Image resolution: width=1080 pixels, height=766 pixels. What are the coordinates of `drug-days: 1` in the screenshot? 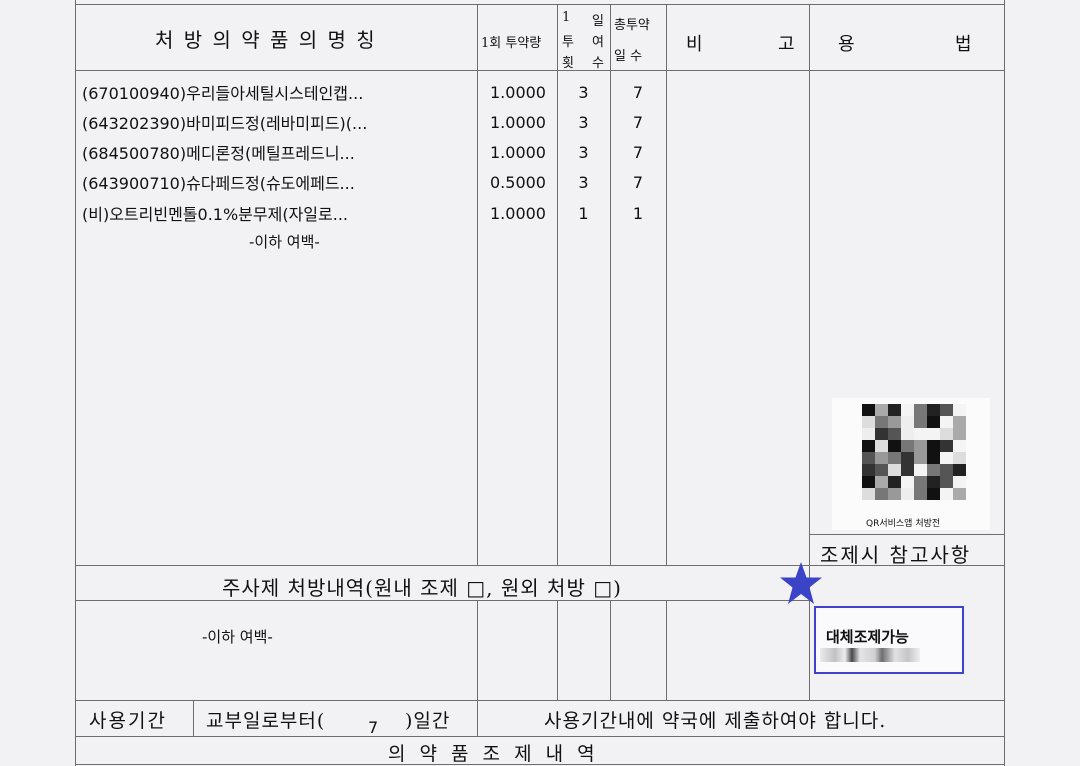 It's located at (638, 213).